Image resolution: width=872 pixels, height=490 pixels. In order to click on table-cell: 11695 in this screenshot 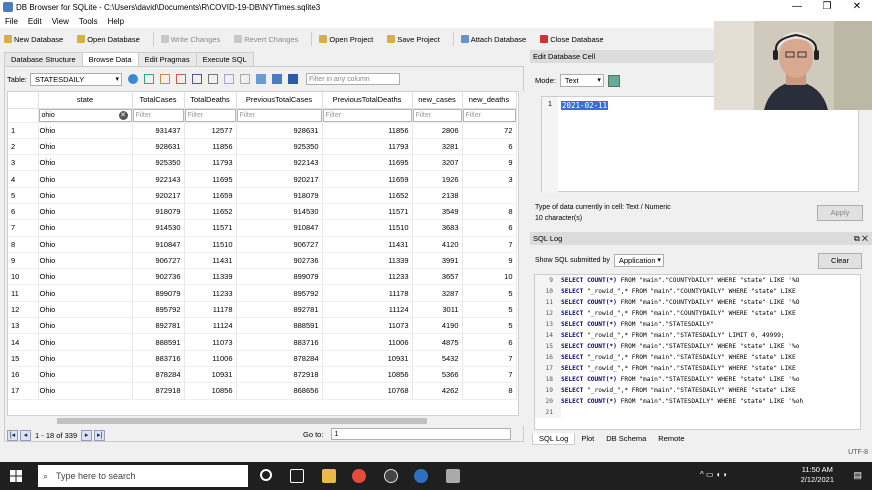, I will do `click(210, 179)`.